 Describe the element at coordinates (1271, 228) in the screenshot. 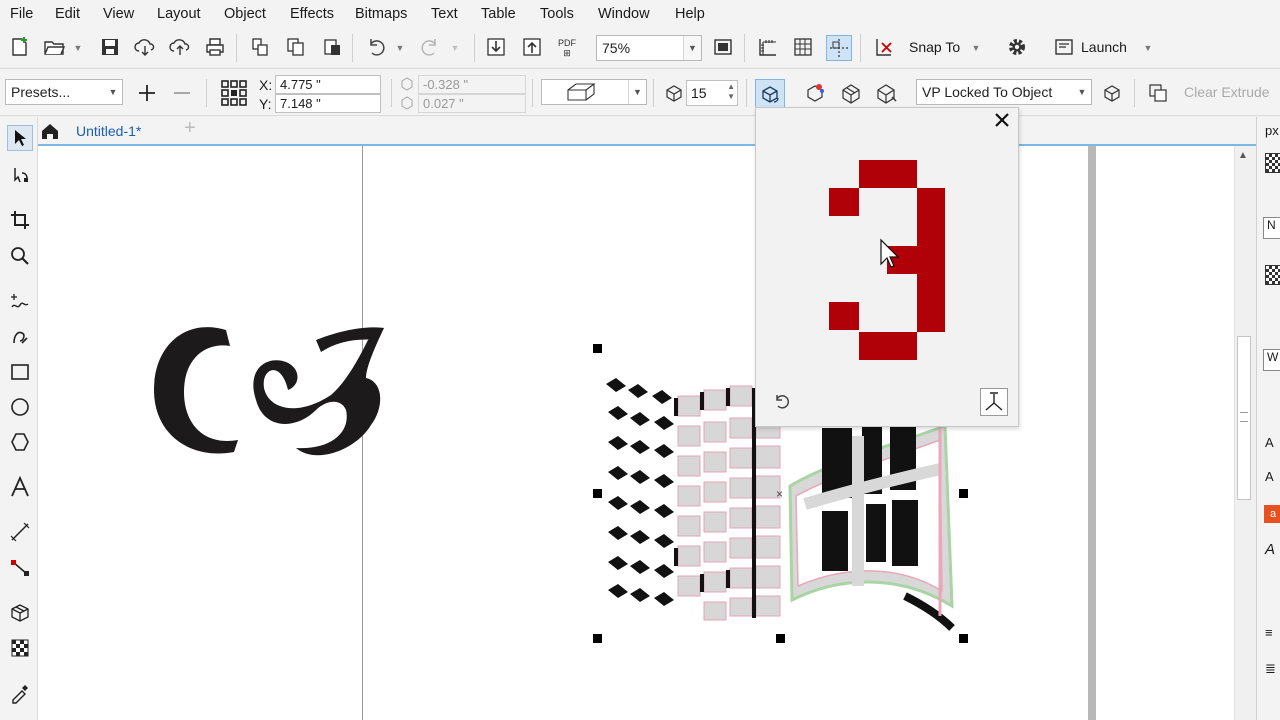

I see `docker-field-n: N` at that location.